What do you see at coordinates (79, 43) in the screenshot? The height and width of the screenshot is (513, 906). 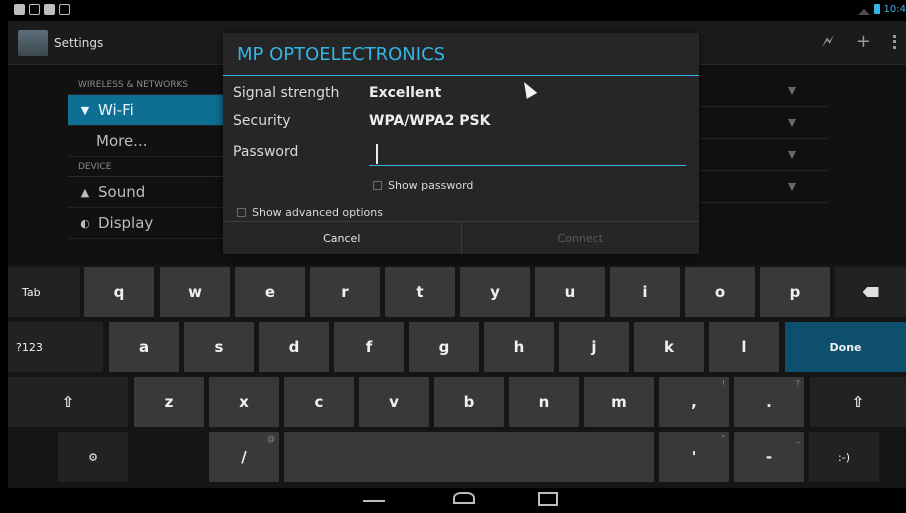 I see `app-title: Settings` at bounding box center [79, 43].